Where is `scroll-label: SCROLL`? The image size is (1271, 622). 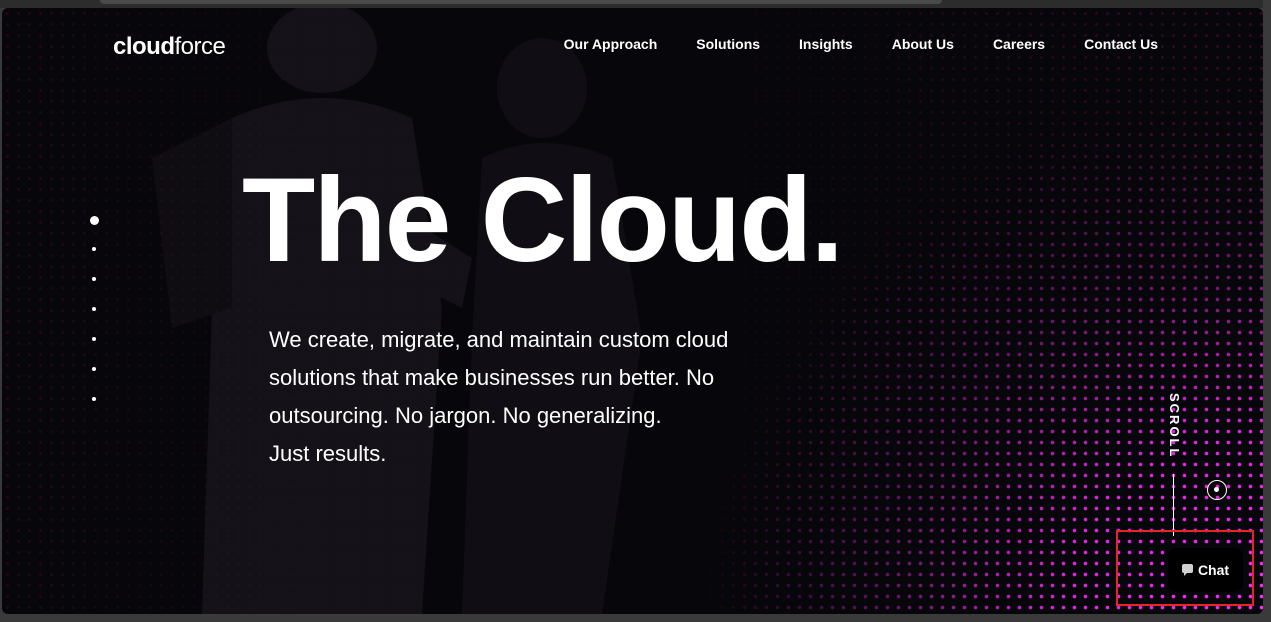 scroll-label: SCROLL is located at coordinates (1172, 428).